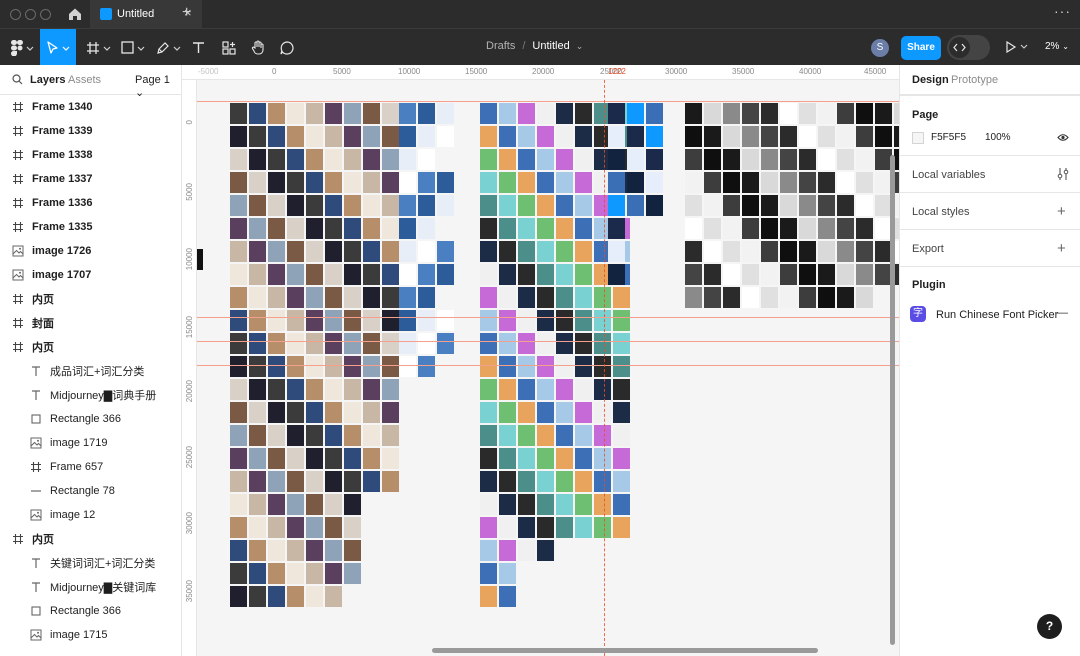 The image size is (1080, 656). Describe the element at coordinates (90, 275) in the screenshot. I see `layer-item: image 1707` at that location.